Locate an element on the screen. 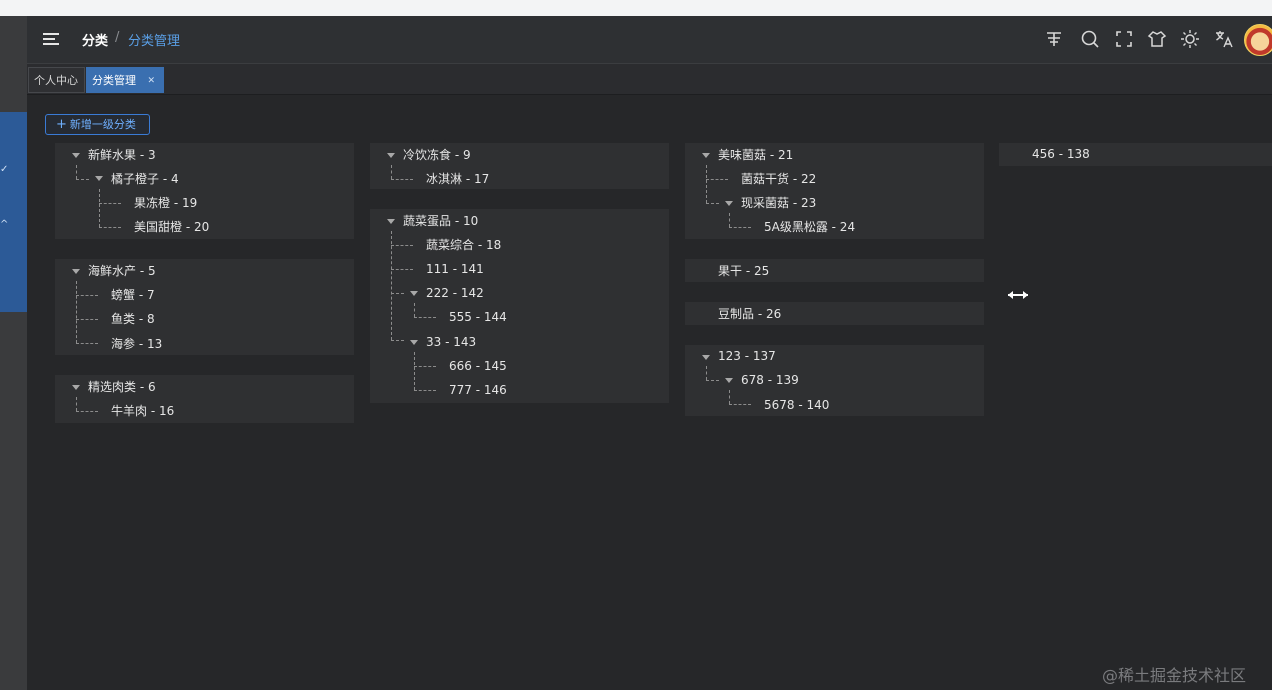  tree-node: 牛羊肉 - 16 is located at coordinates (142, 411).